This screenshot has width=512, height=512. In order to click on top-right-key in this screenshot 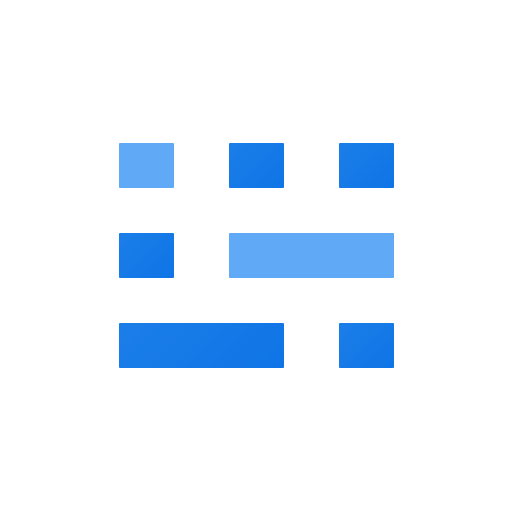, I will do `click(366, 165)`.